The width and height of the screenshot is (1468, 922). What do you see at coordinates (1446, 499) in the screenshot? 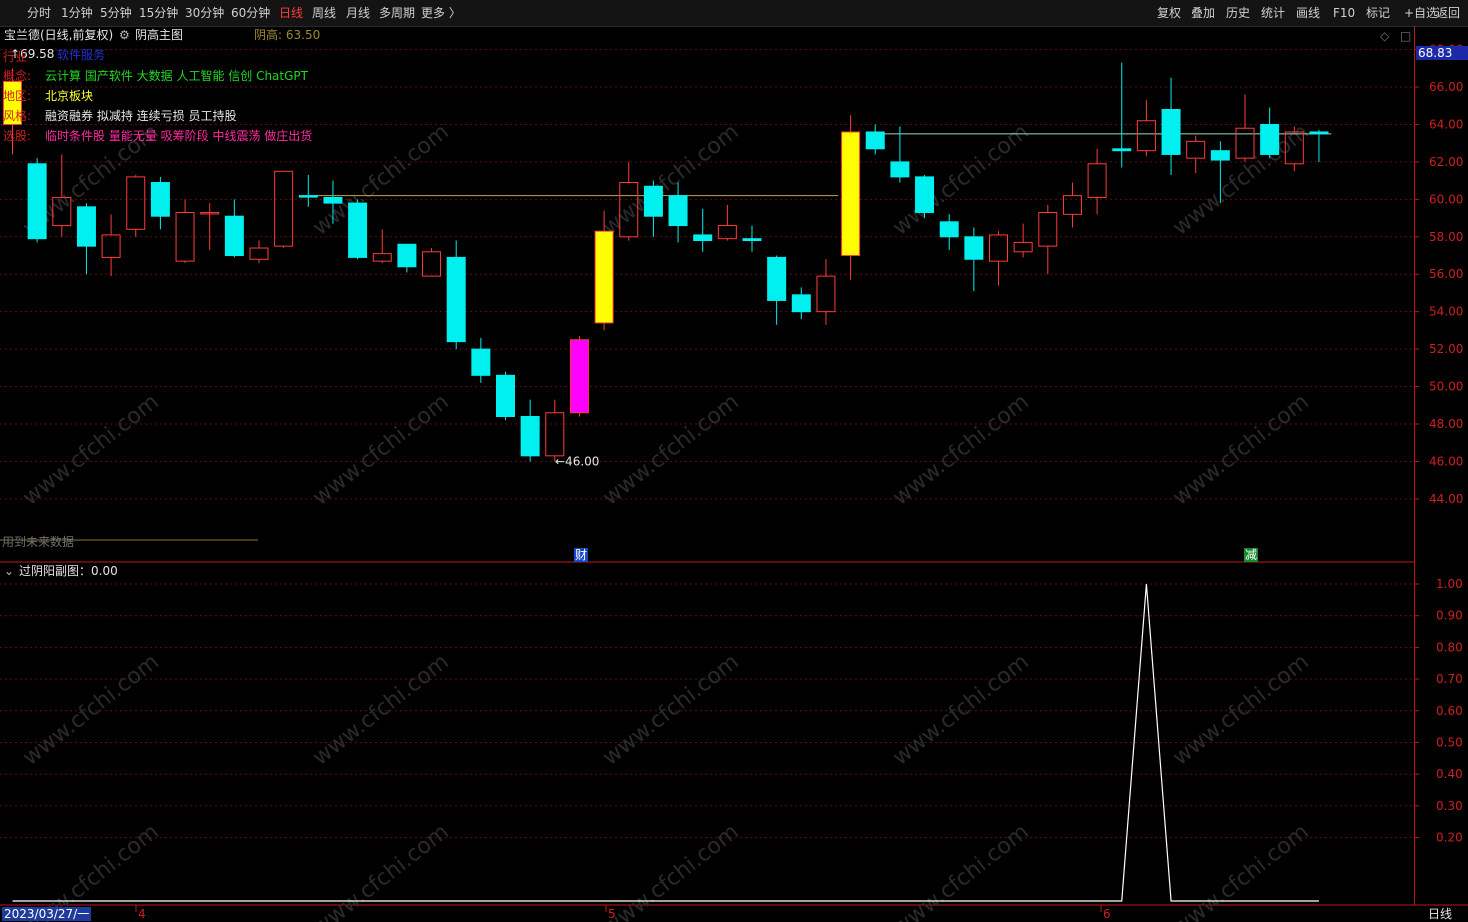
I see `y-axis-label: 44.00` at bounding box center [1446, 499].